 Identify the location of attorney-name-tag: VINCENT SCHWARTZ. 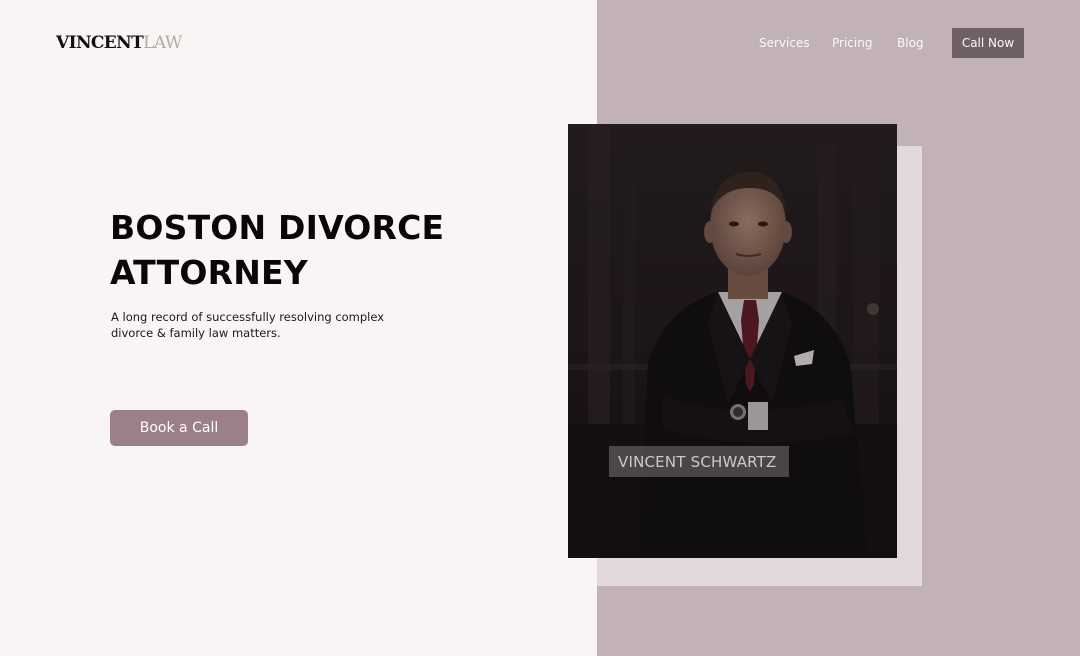
(699, 461).